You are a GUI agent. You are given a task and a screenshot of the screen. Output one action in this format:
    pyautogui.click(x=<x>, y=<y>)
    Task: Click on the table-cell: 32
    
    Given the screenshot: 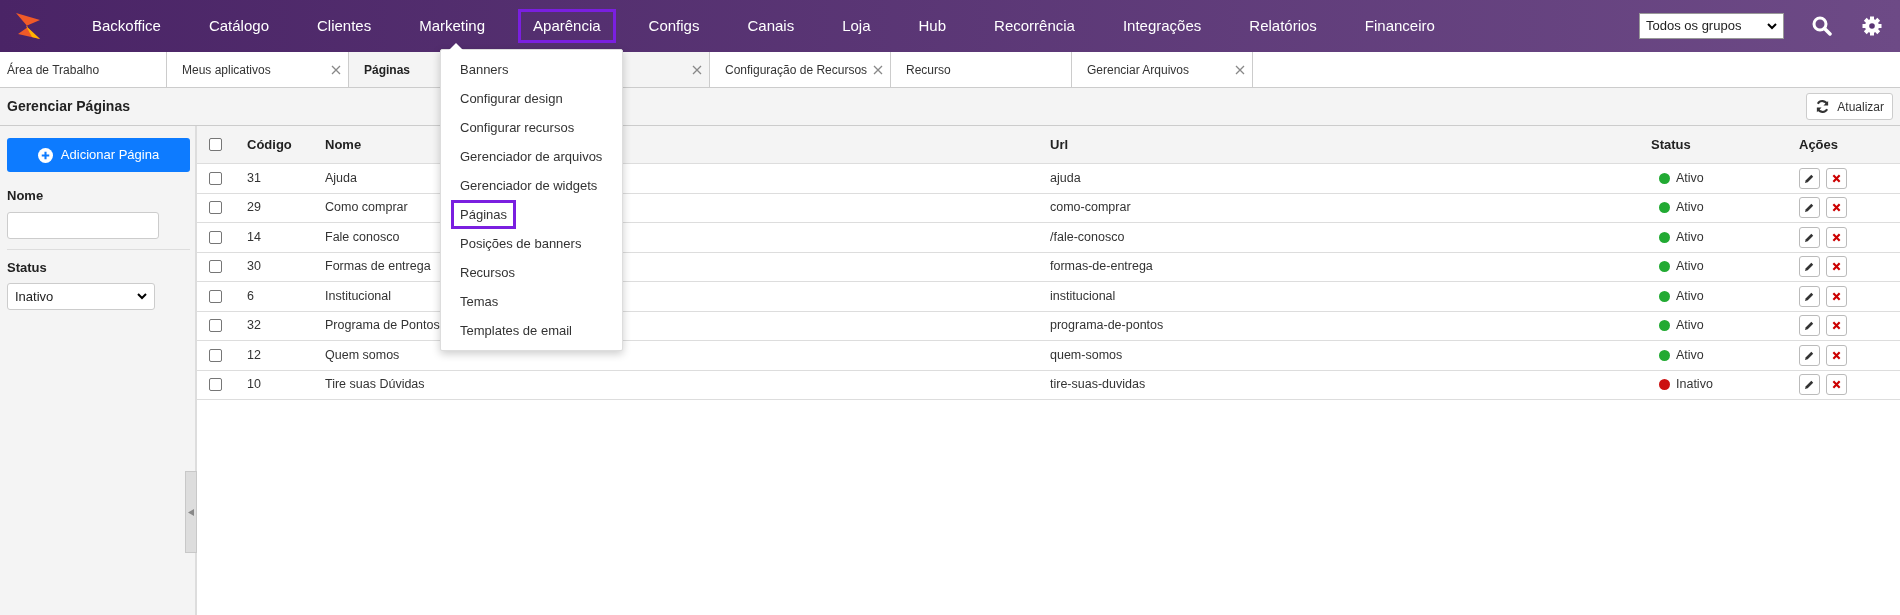 What is the action you would take?
    pyautogui.click(x=254, y=325)
    